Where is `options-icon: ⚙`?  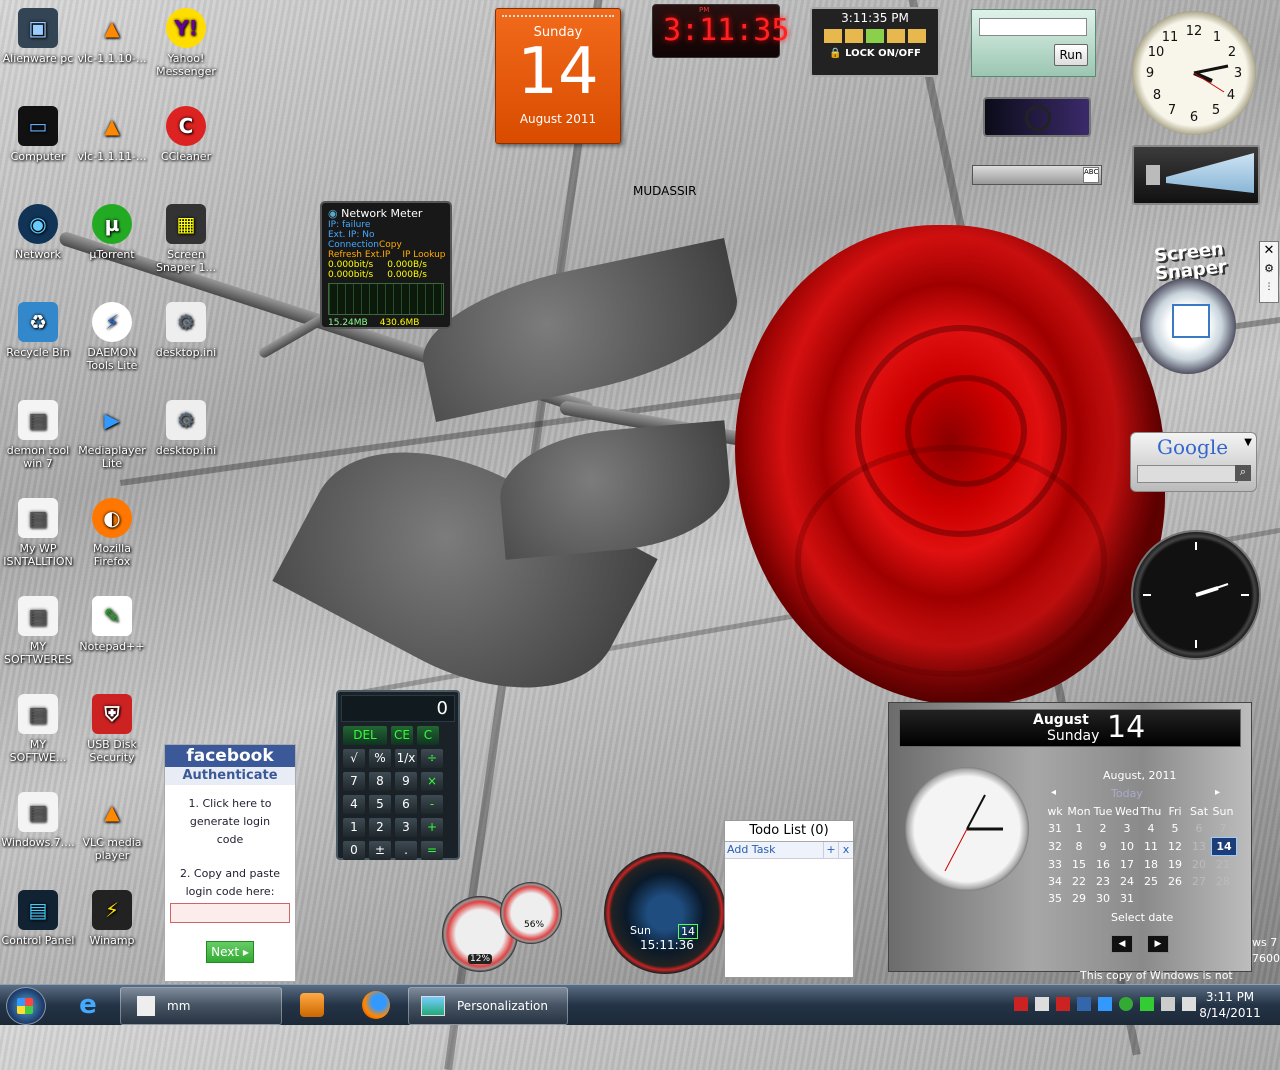 options-icon: ⚙ is located at coordinates (1269, 269).